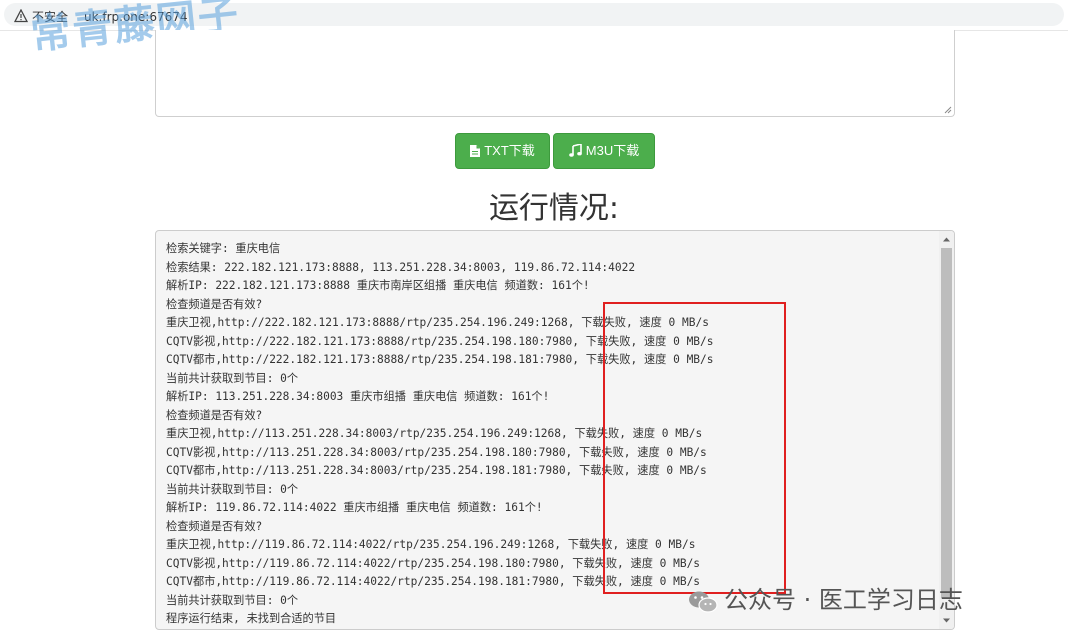 The image size is (1068, 641). What do you see at coordinates (946, 620) in the screenshot?
I see `scroll-down-arrow-icon` at bounding box center [946, 620].